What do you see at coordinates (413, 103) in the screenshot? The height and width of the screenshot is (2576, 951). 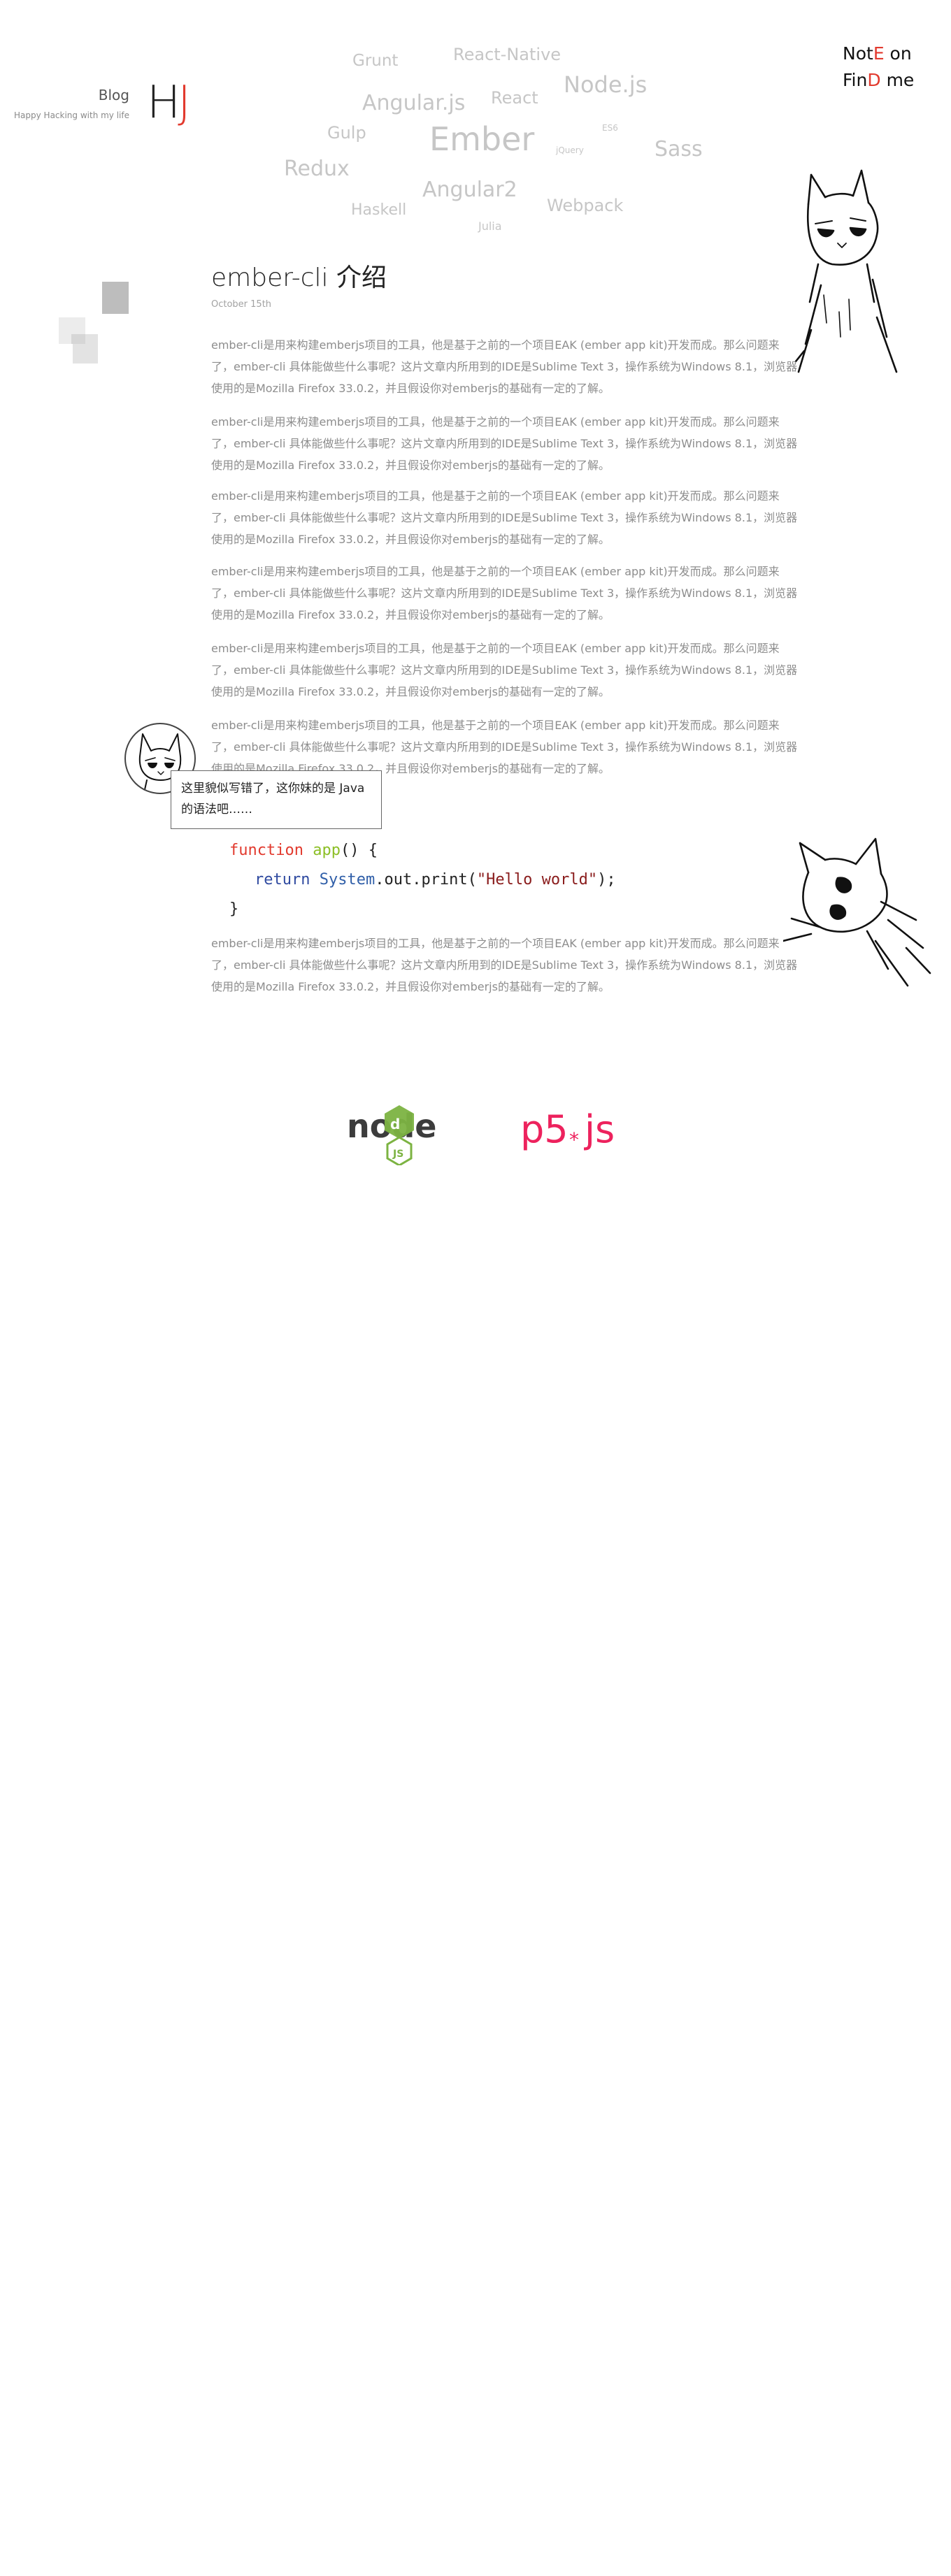 I see `tag-item: Angular.js` at bounding box center [413, 103].